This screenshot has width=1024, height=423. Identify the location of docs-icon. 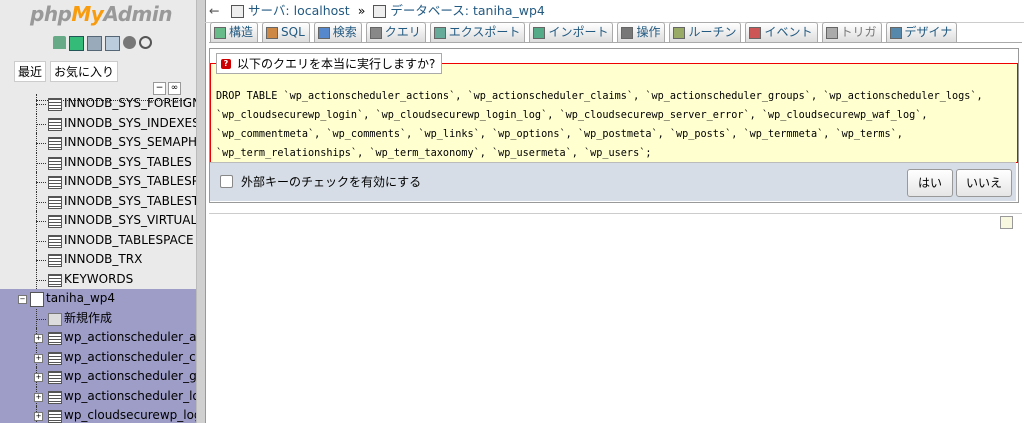
(94, 43).